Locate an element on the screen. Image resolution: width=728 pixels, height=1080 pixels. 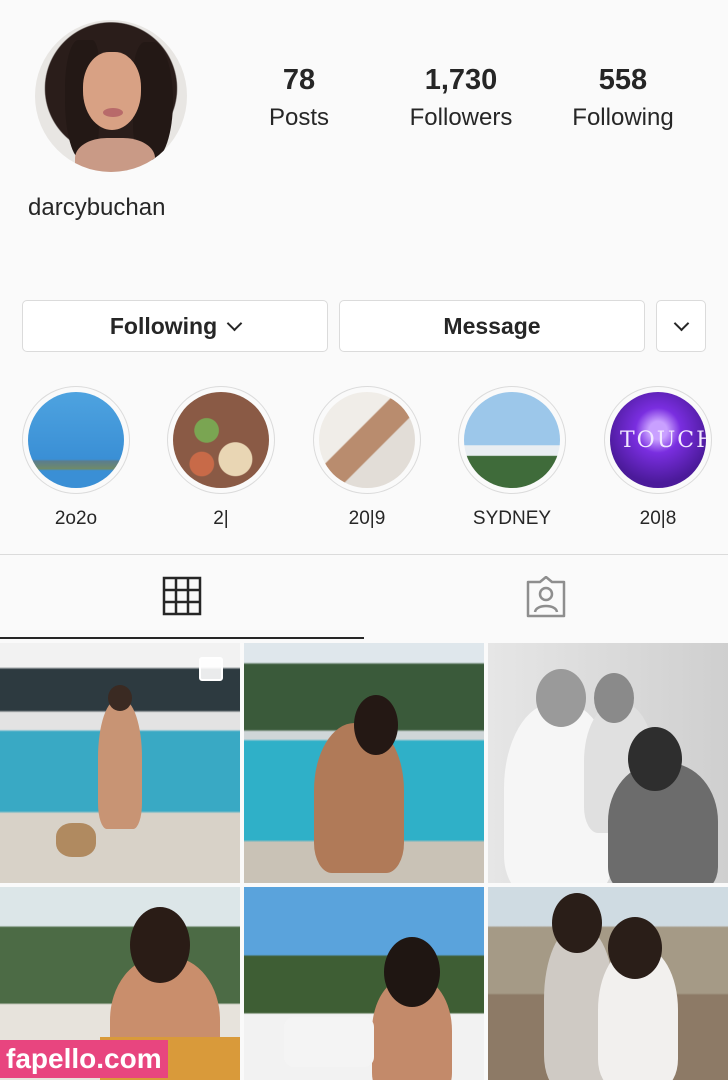
followers-count: 1,730 is located at coordinates (461, 80).